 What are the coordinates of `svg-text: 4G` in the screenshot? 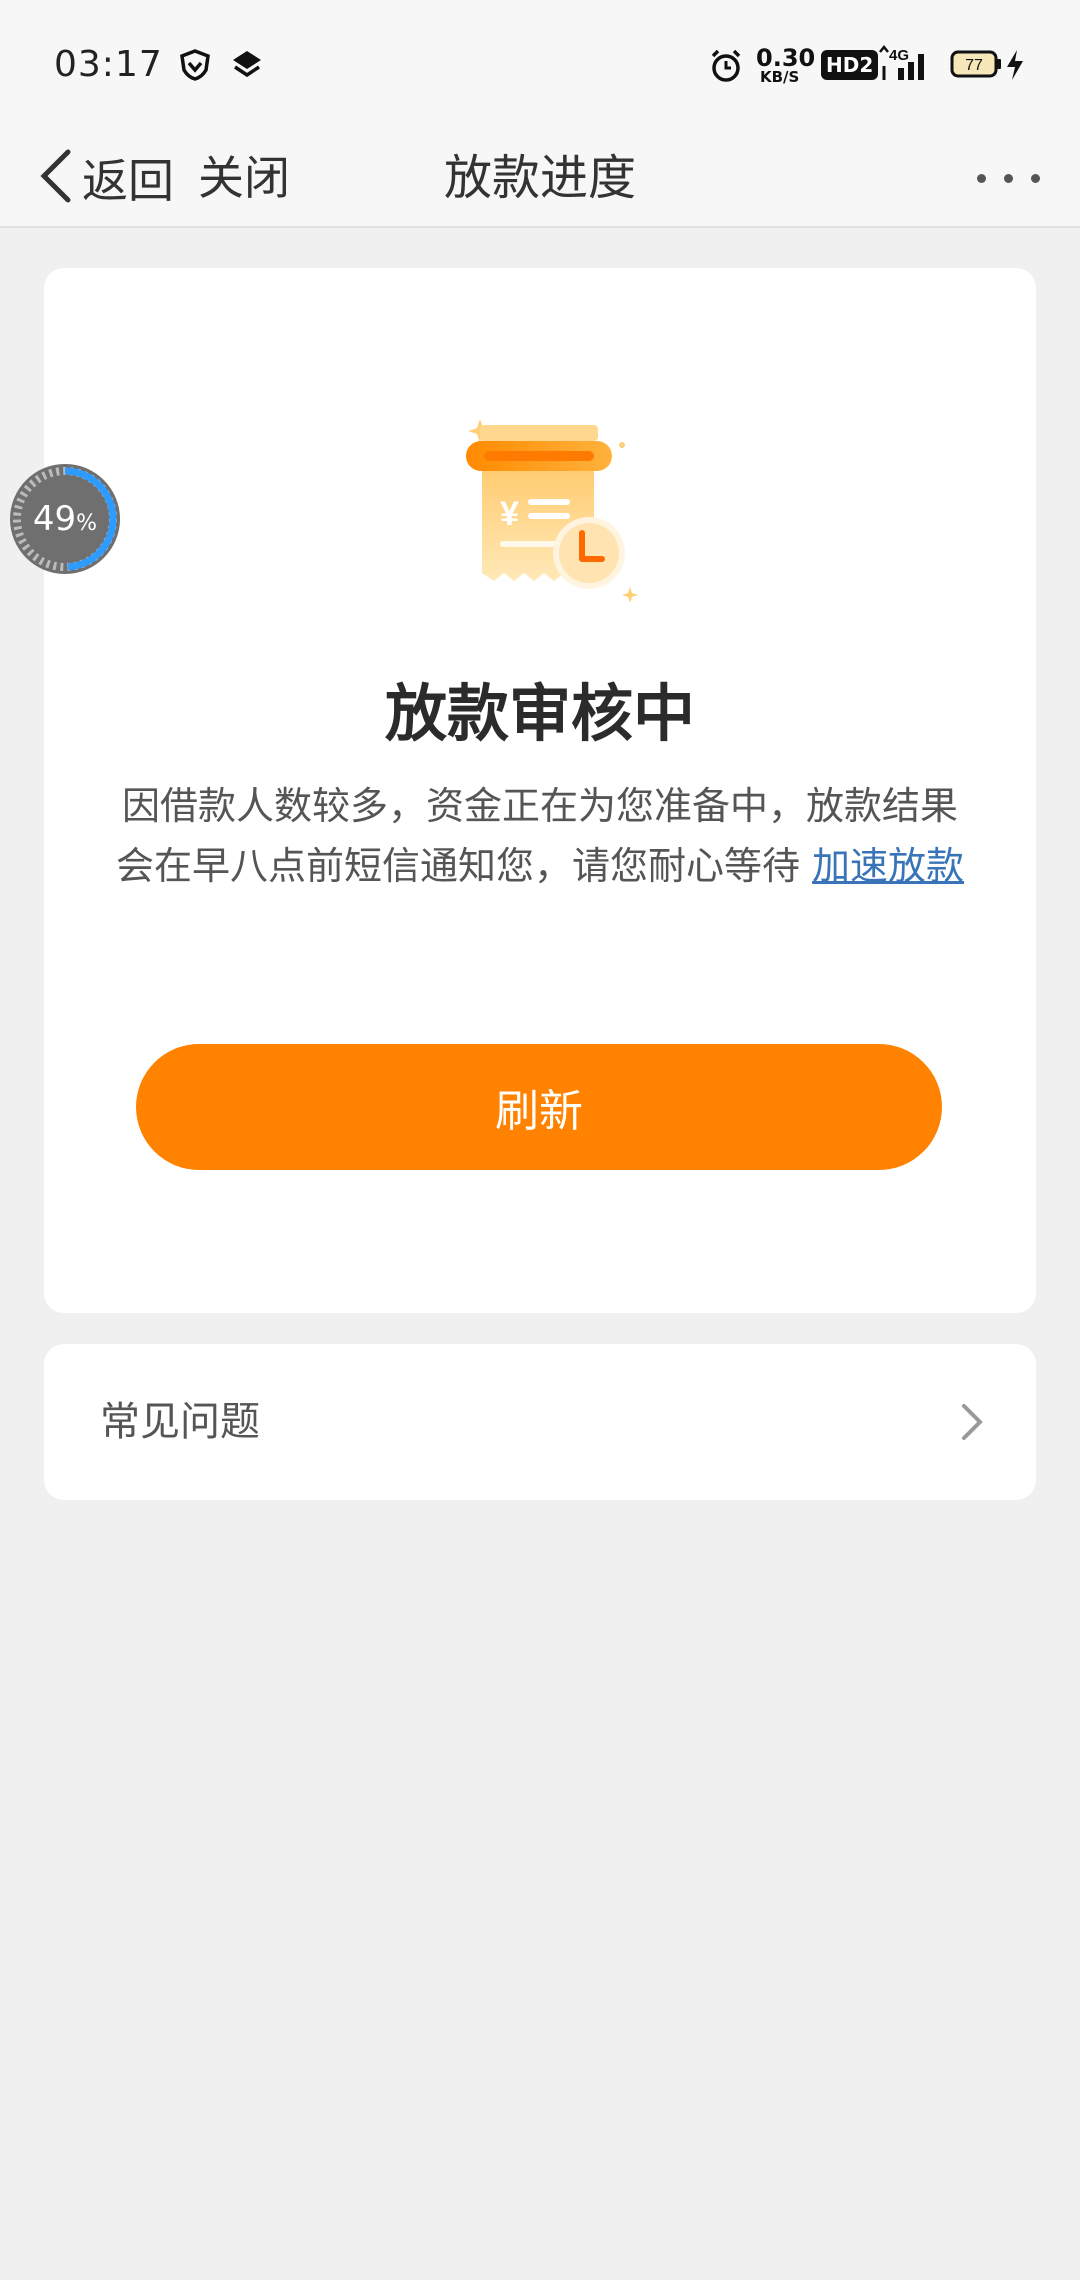 It's located at (899, 55).